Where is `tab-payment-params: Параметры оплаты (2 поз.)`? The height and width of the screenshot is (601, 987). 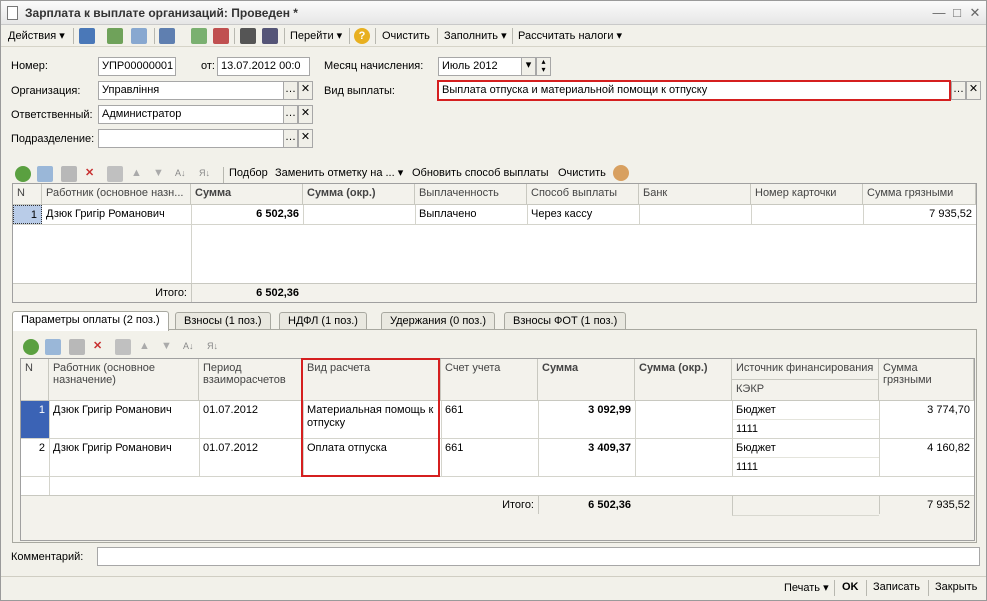 tab-payment-params: Параметры оплаты (2 поз.) is located at coordinates (90, 321).